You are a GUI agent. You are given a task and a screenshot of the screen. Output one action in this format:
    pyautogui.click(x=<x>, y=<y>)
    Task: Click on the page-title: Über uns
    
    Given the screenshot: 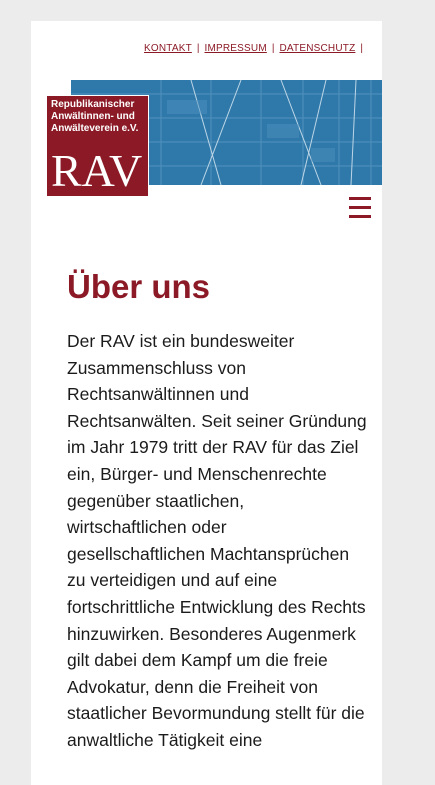 What is the action you would take?
    pyautogui.click(x=139, y=286)
    